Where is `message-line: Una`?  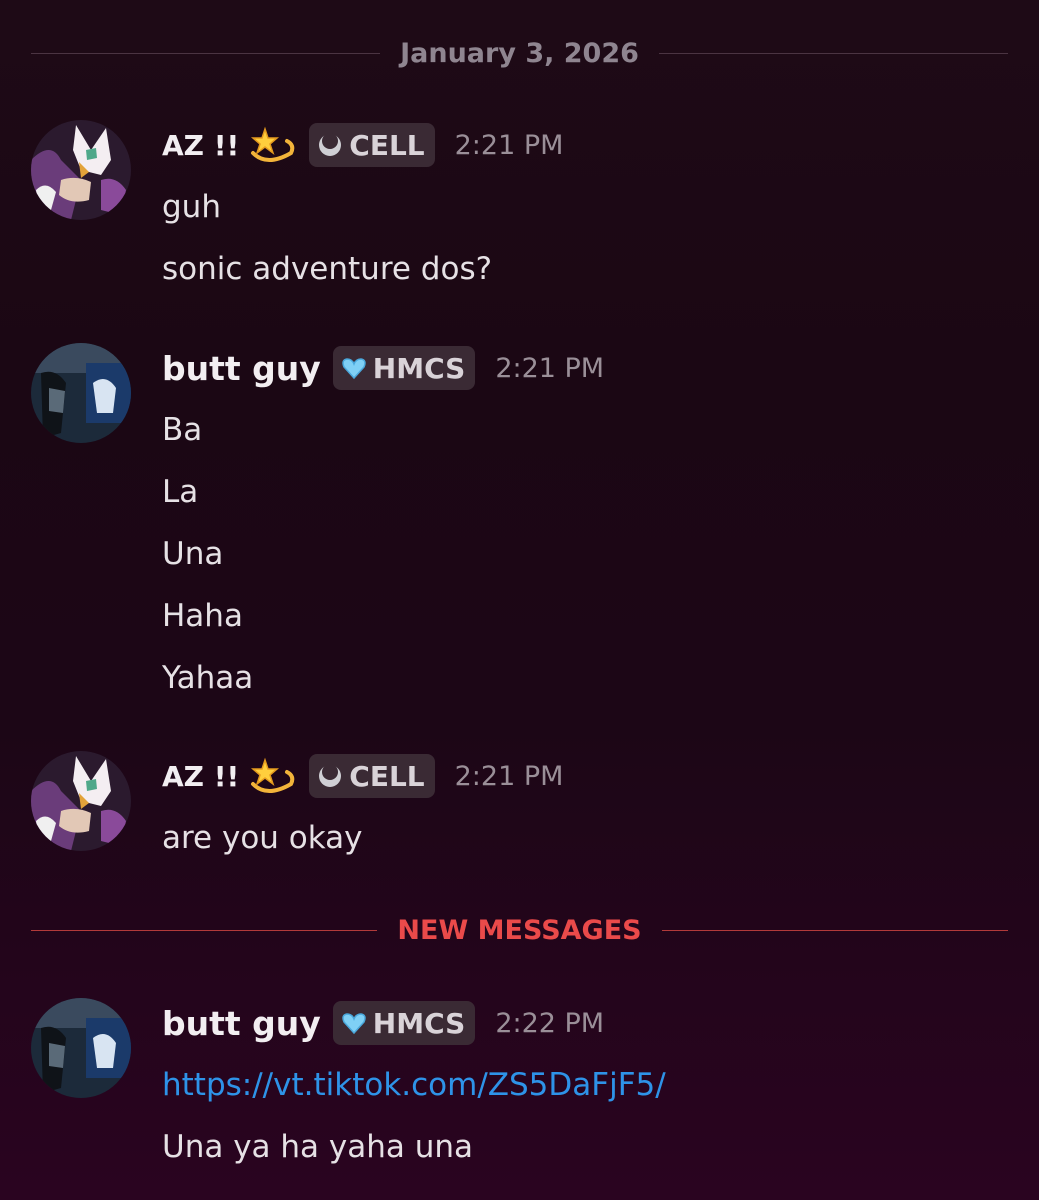 message-line: Una is located at coordinates (193, 554).